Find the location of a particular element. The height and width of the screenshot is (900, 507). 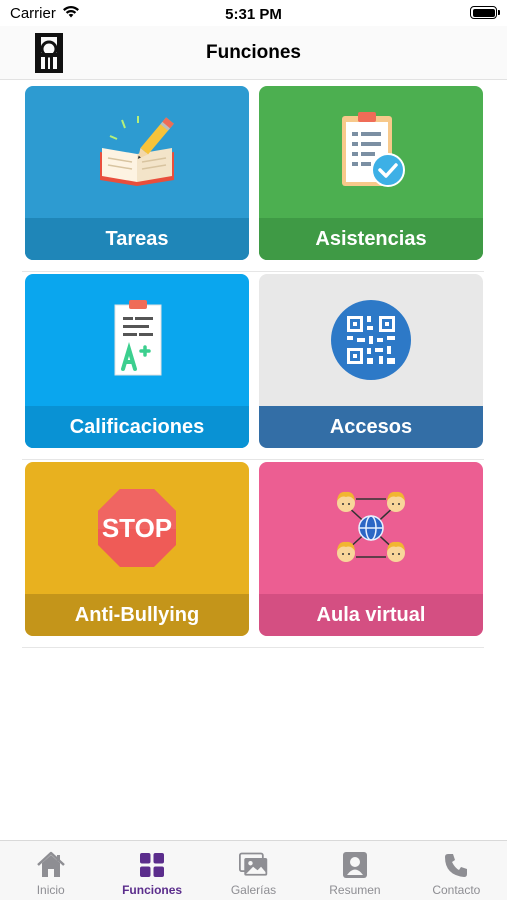

tab-label: Inicio is located at coordinates (50, 890).